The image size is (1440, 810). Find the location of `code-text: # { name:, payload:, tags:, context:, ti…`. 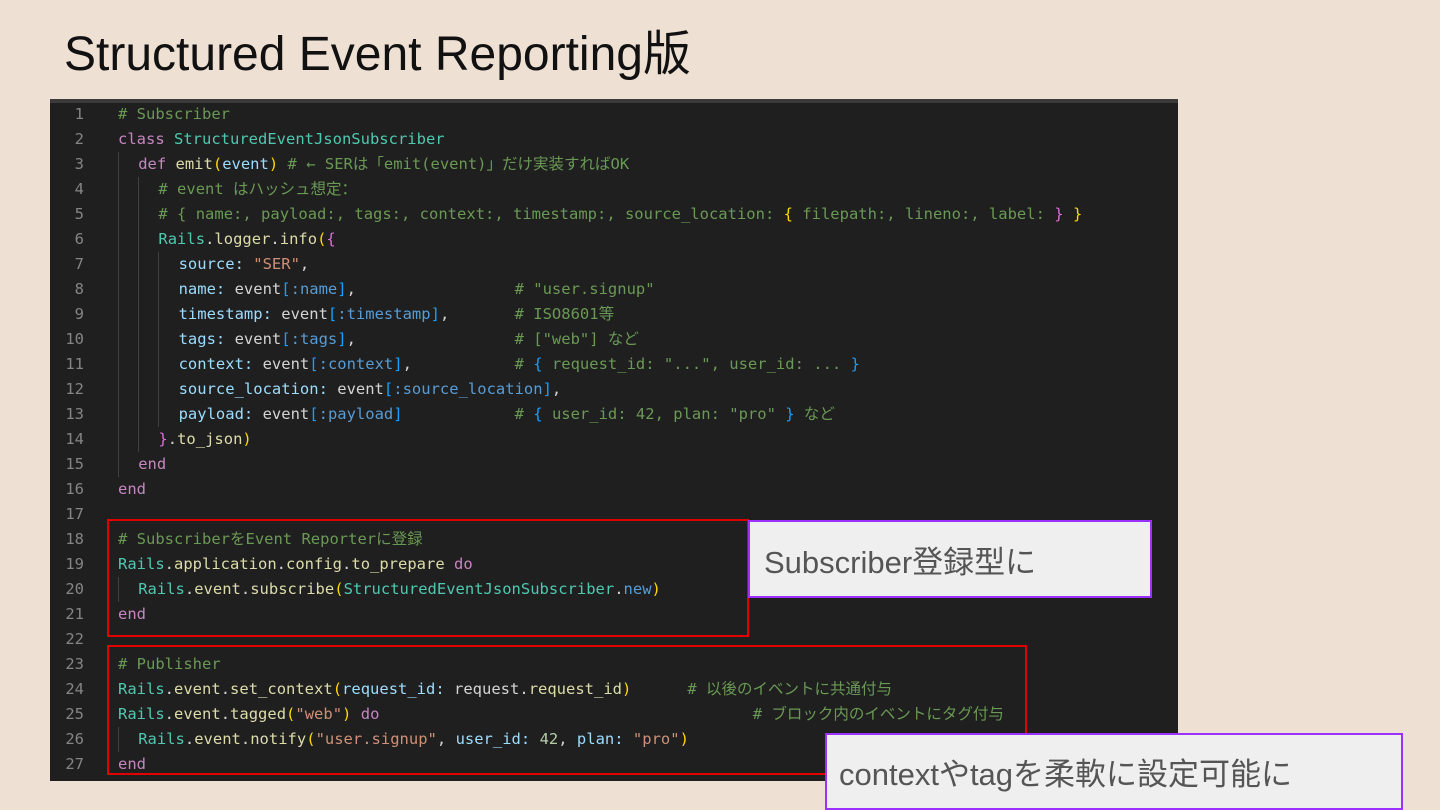

code-text: # { name:, payload:, tags:, context:, ti… is located at coordinates (620, 214).